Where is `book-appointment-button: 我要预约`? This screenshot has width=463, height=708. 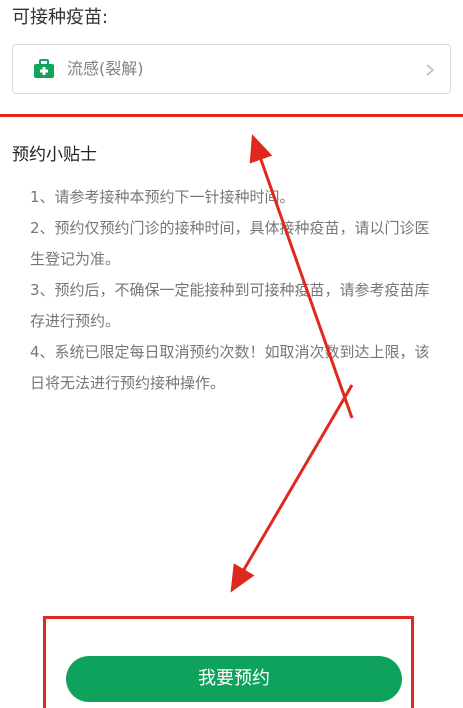 book-appointment-button: 我要预约 is located at coordinates (234, 679).